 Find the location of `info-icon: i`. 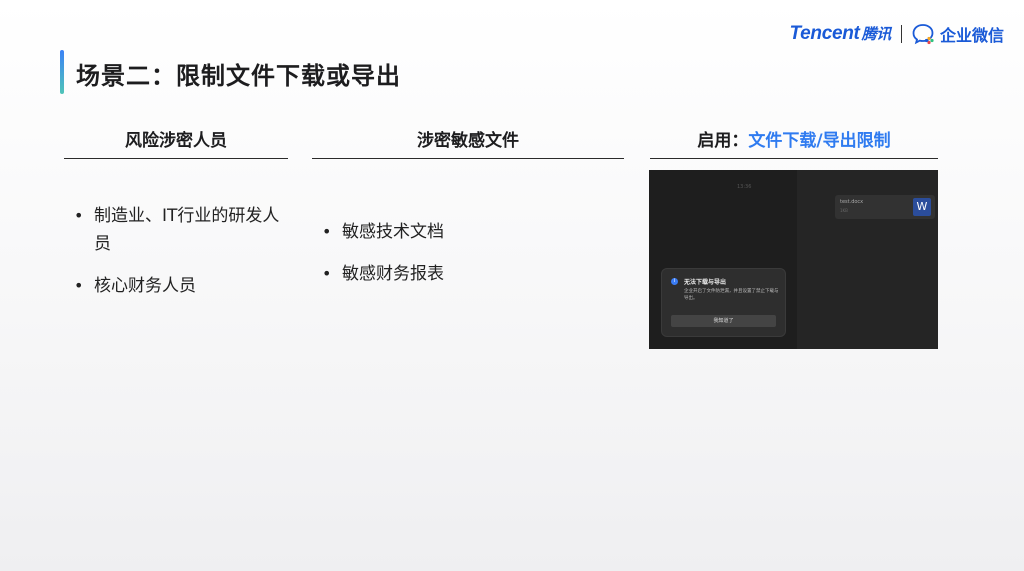

info-icon: i is located at coordinates (674, 281).